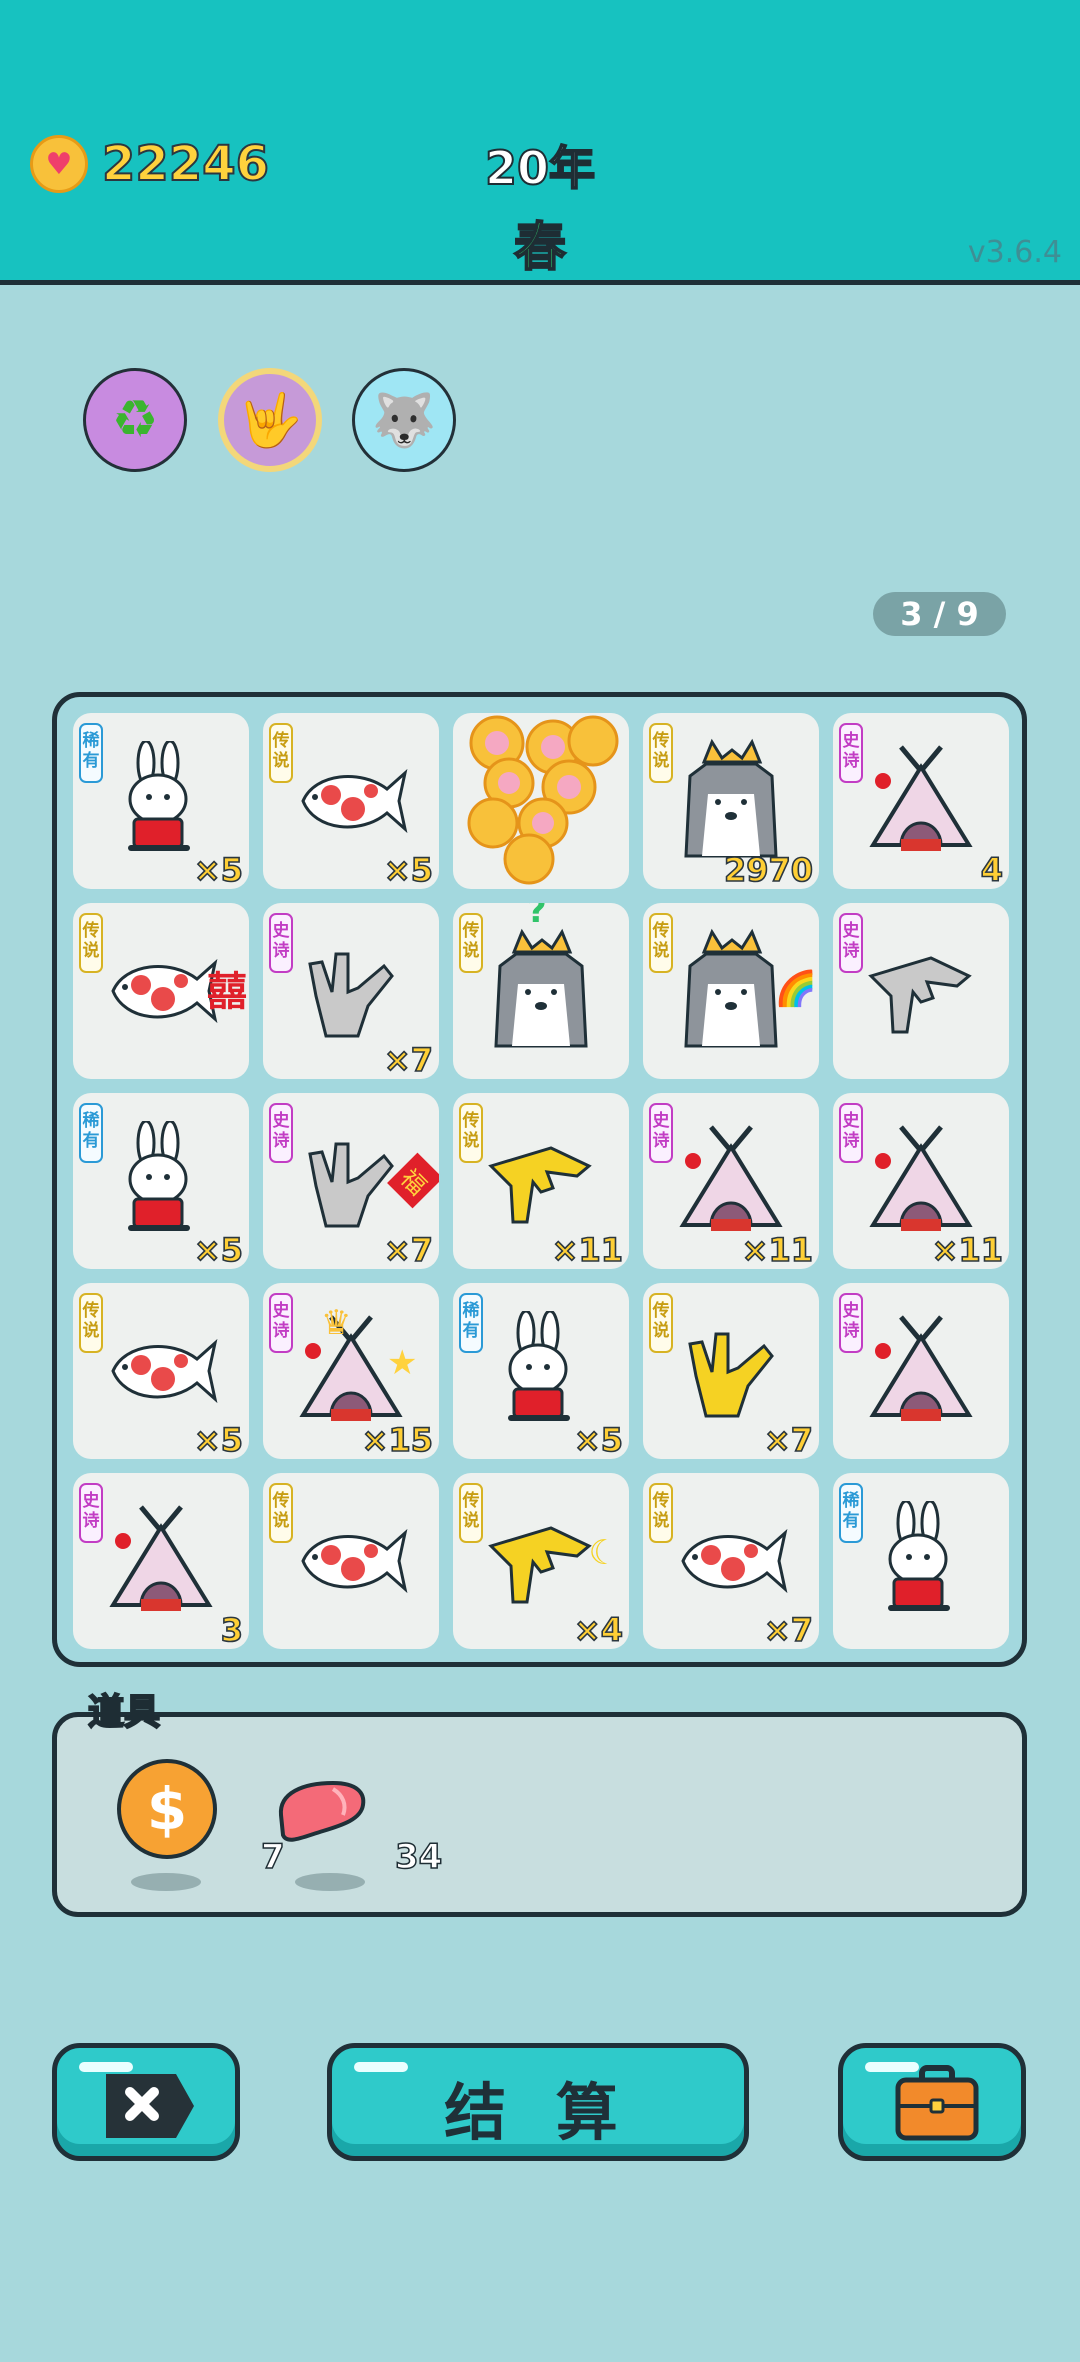 This screenshot has height=2362, width=1080. Describe the element at coordinates (731, 991) in the screenshot. I see `board-cell: 🌈 传说` at that location.